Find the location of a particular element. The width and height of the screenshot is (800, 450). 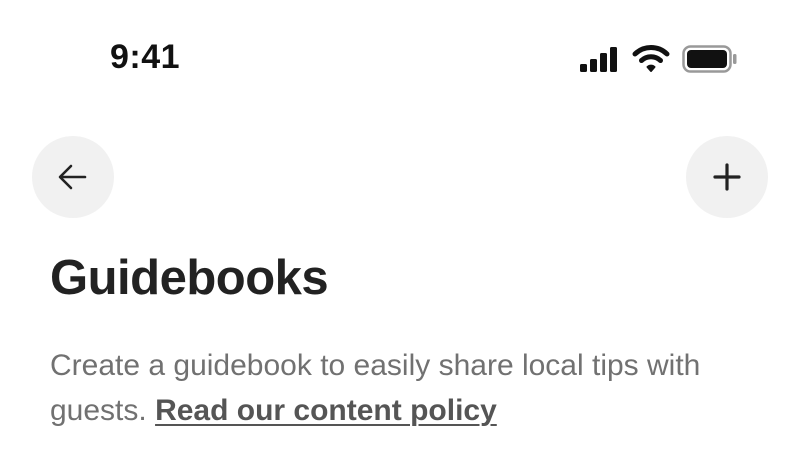

wifi-icon is located at coordinates (651, 59).